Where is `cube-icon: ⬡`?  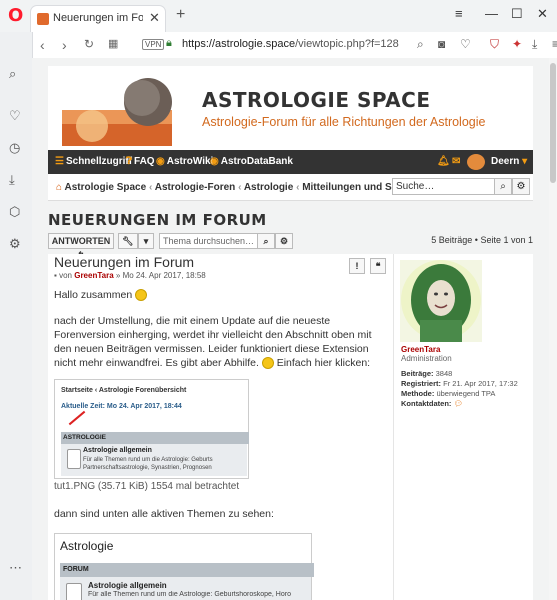 cube-icon: ⬡ is located at coordinates (14, 212).